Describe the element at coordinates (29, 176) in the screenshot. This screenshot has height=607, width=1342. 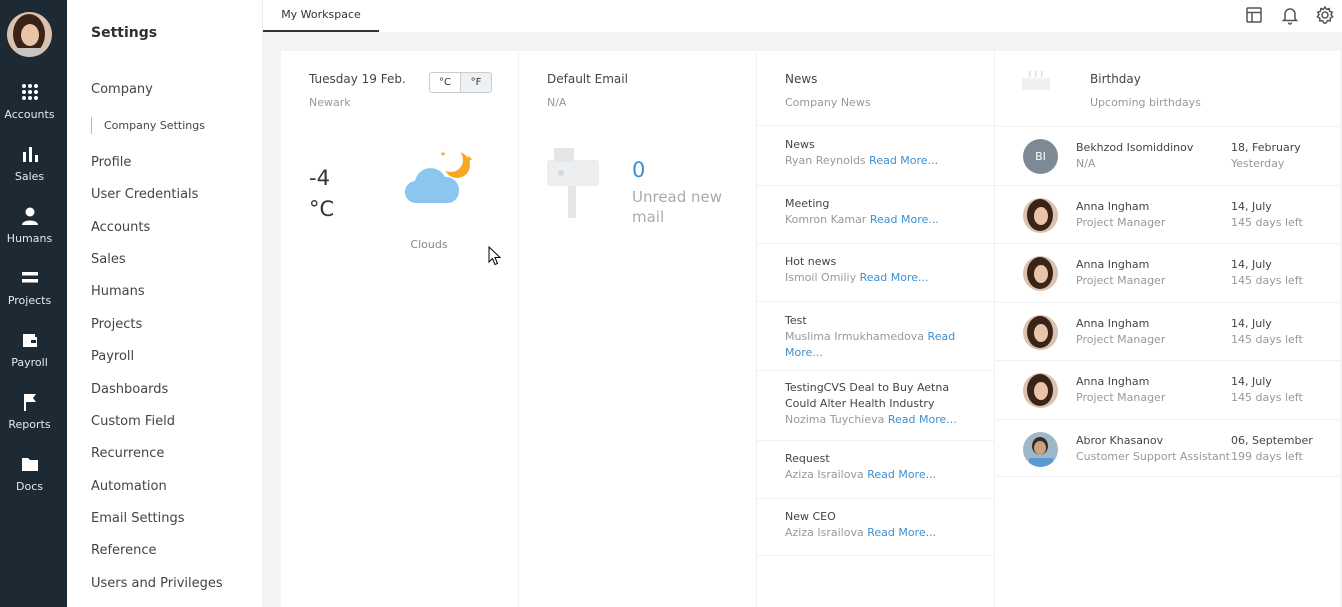
I see `rail-item-label: Sales` at that location.